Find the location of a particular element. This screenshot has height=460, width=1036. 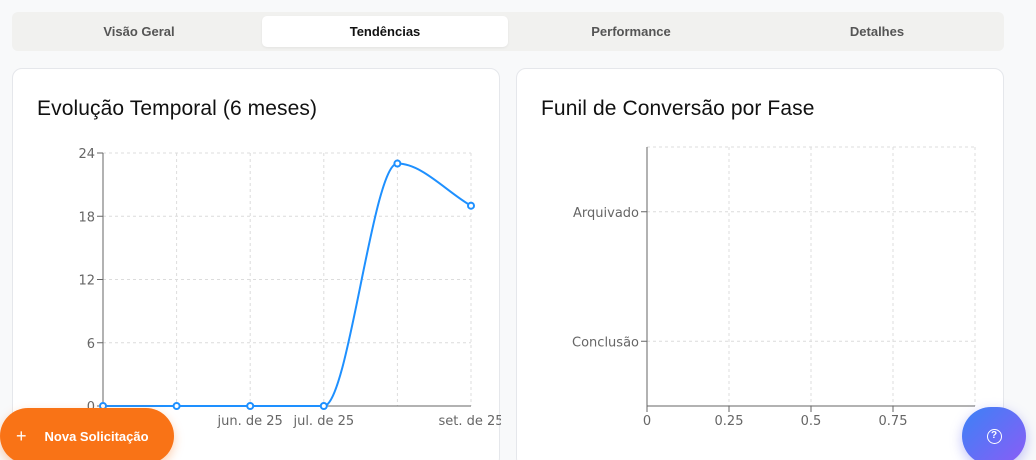

new-request-button: + Nova Solicitação is located at coordinates (87, 434).